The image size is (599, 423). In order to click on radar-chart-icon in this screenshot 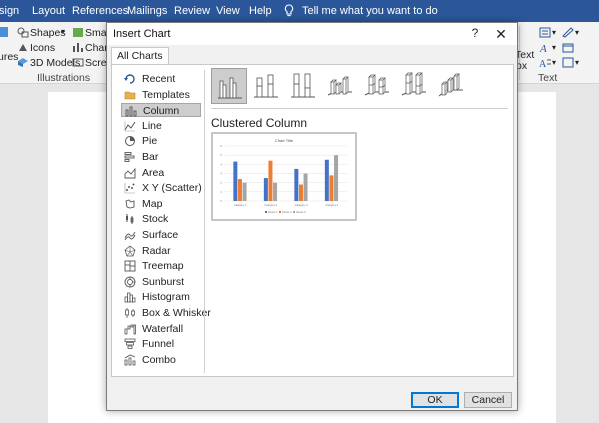, I will do `click(130, 250)`.